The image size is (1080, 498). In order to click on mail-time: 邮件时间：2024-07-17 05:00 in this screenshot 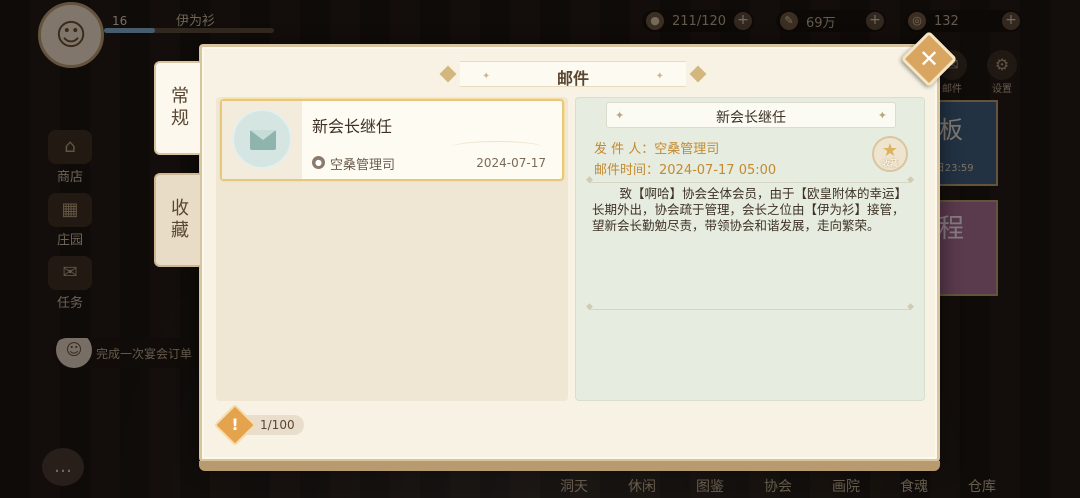, I will do `click(685, 168)`.